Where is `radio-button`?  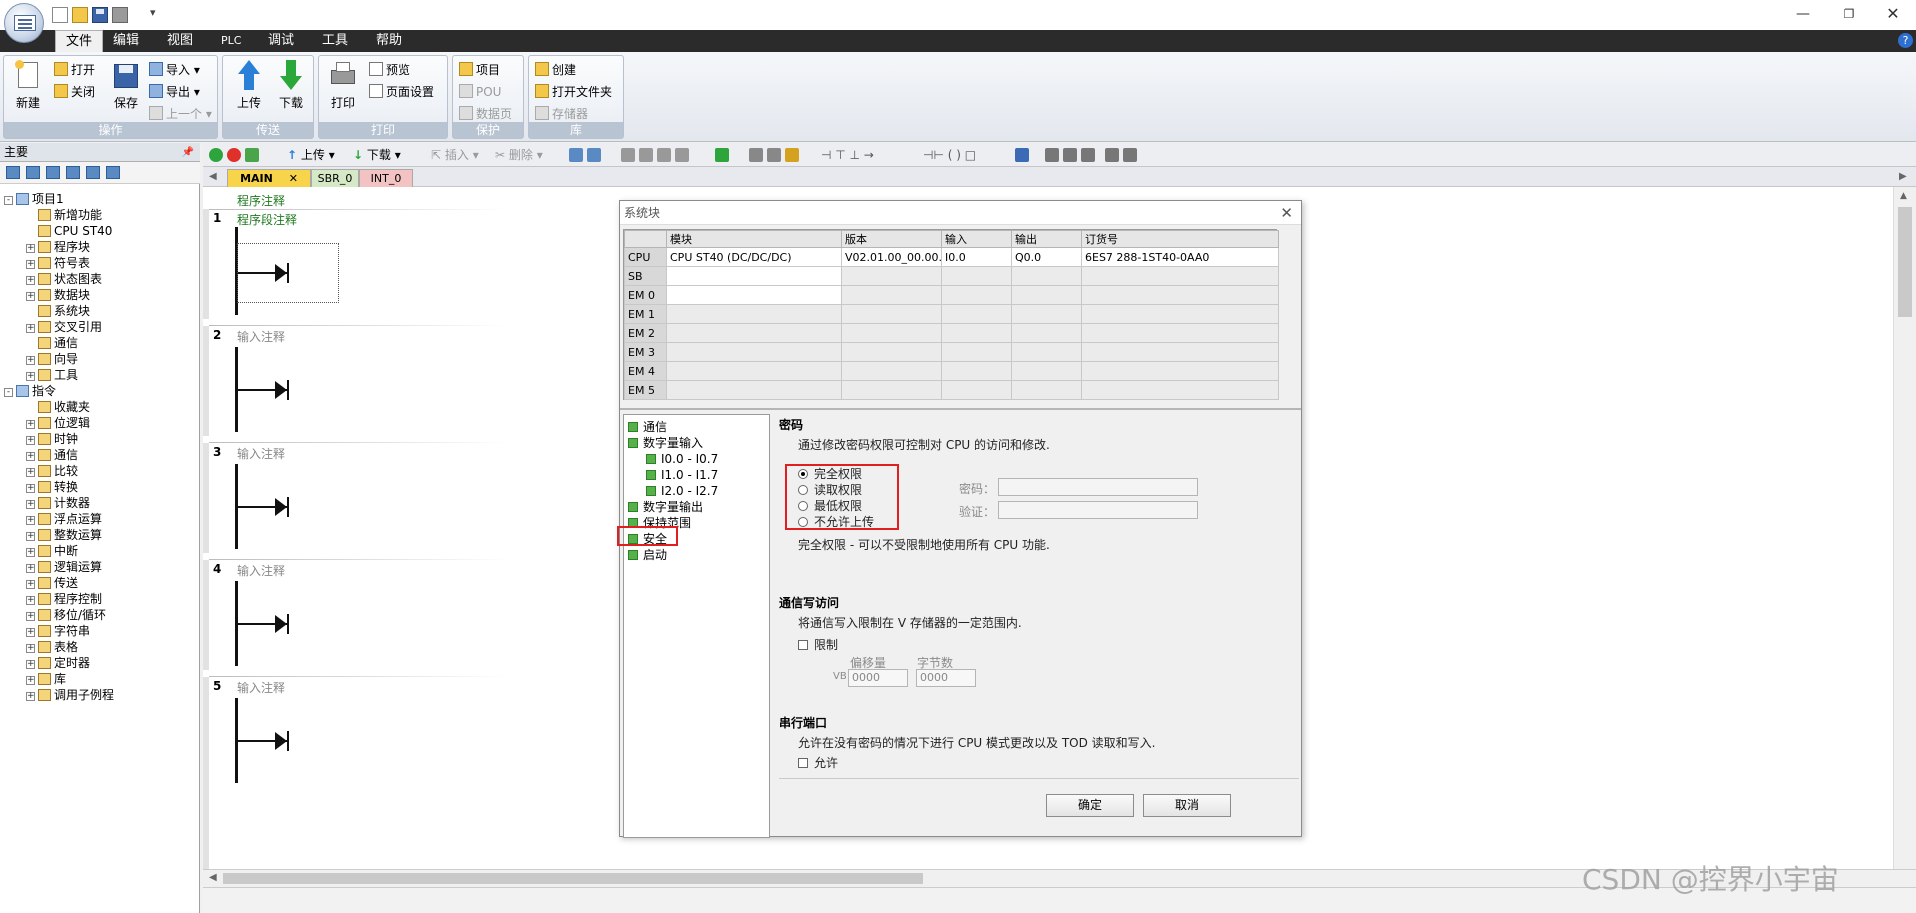 radio-button is located at coordinates (803, 474).